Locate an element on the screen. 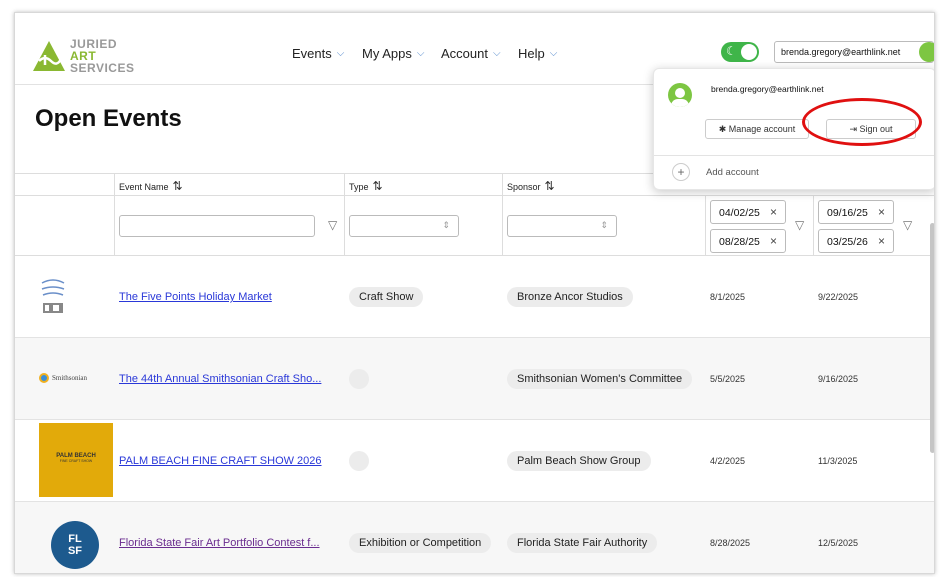  sponsor-badge: Smithsonian Women's Committee is located at coordinates (600, 379).